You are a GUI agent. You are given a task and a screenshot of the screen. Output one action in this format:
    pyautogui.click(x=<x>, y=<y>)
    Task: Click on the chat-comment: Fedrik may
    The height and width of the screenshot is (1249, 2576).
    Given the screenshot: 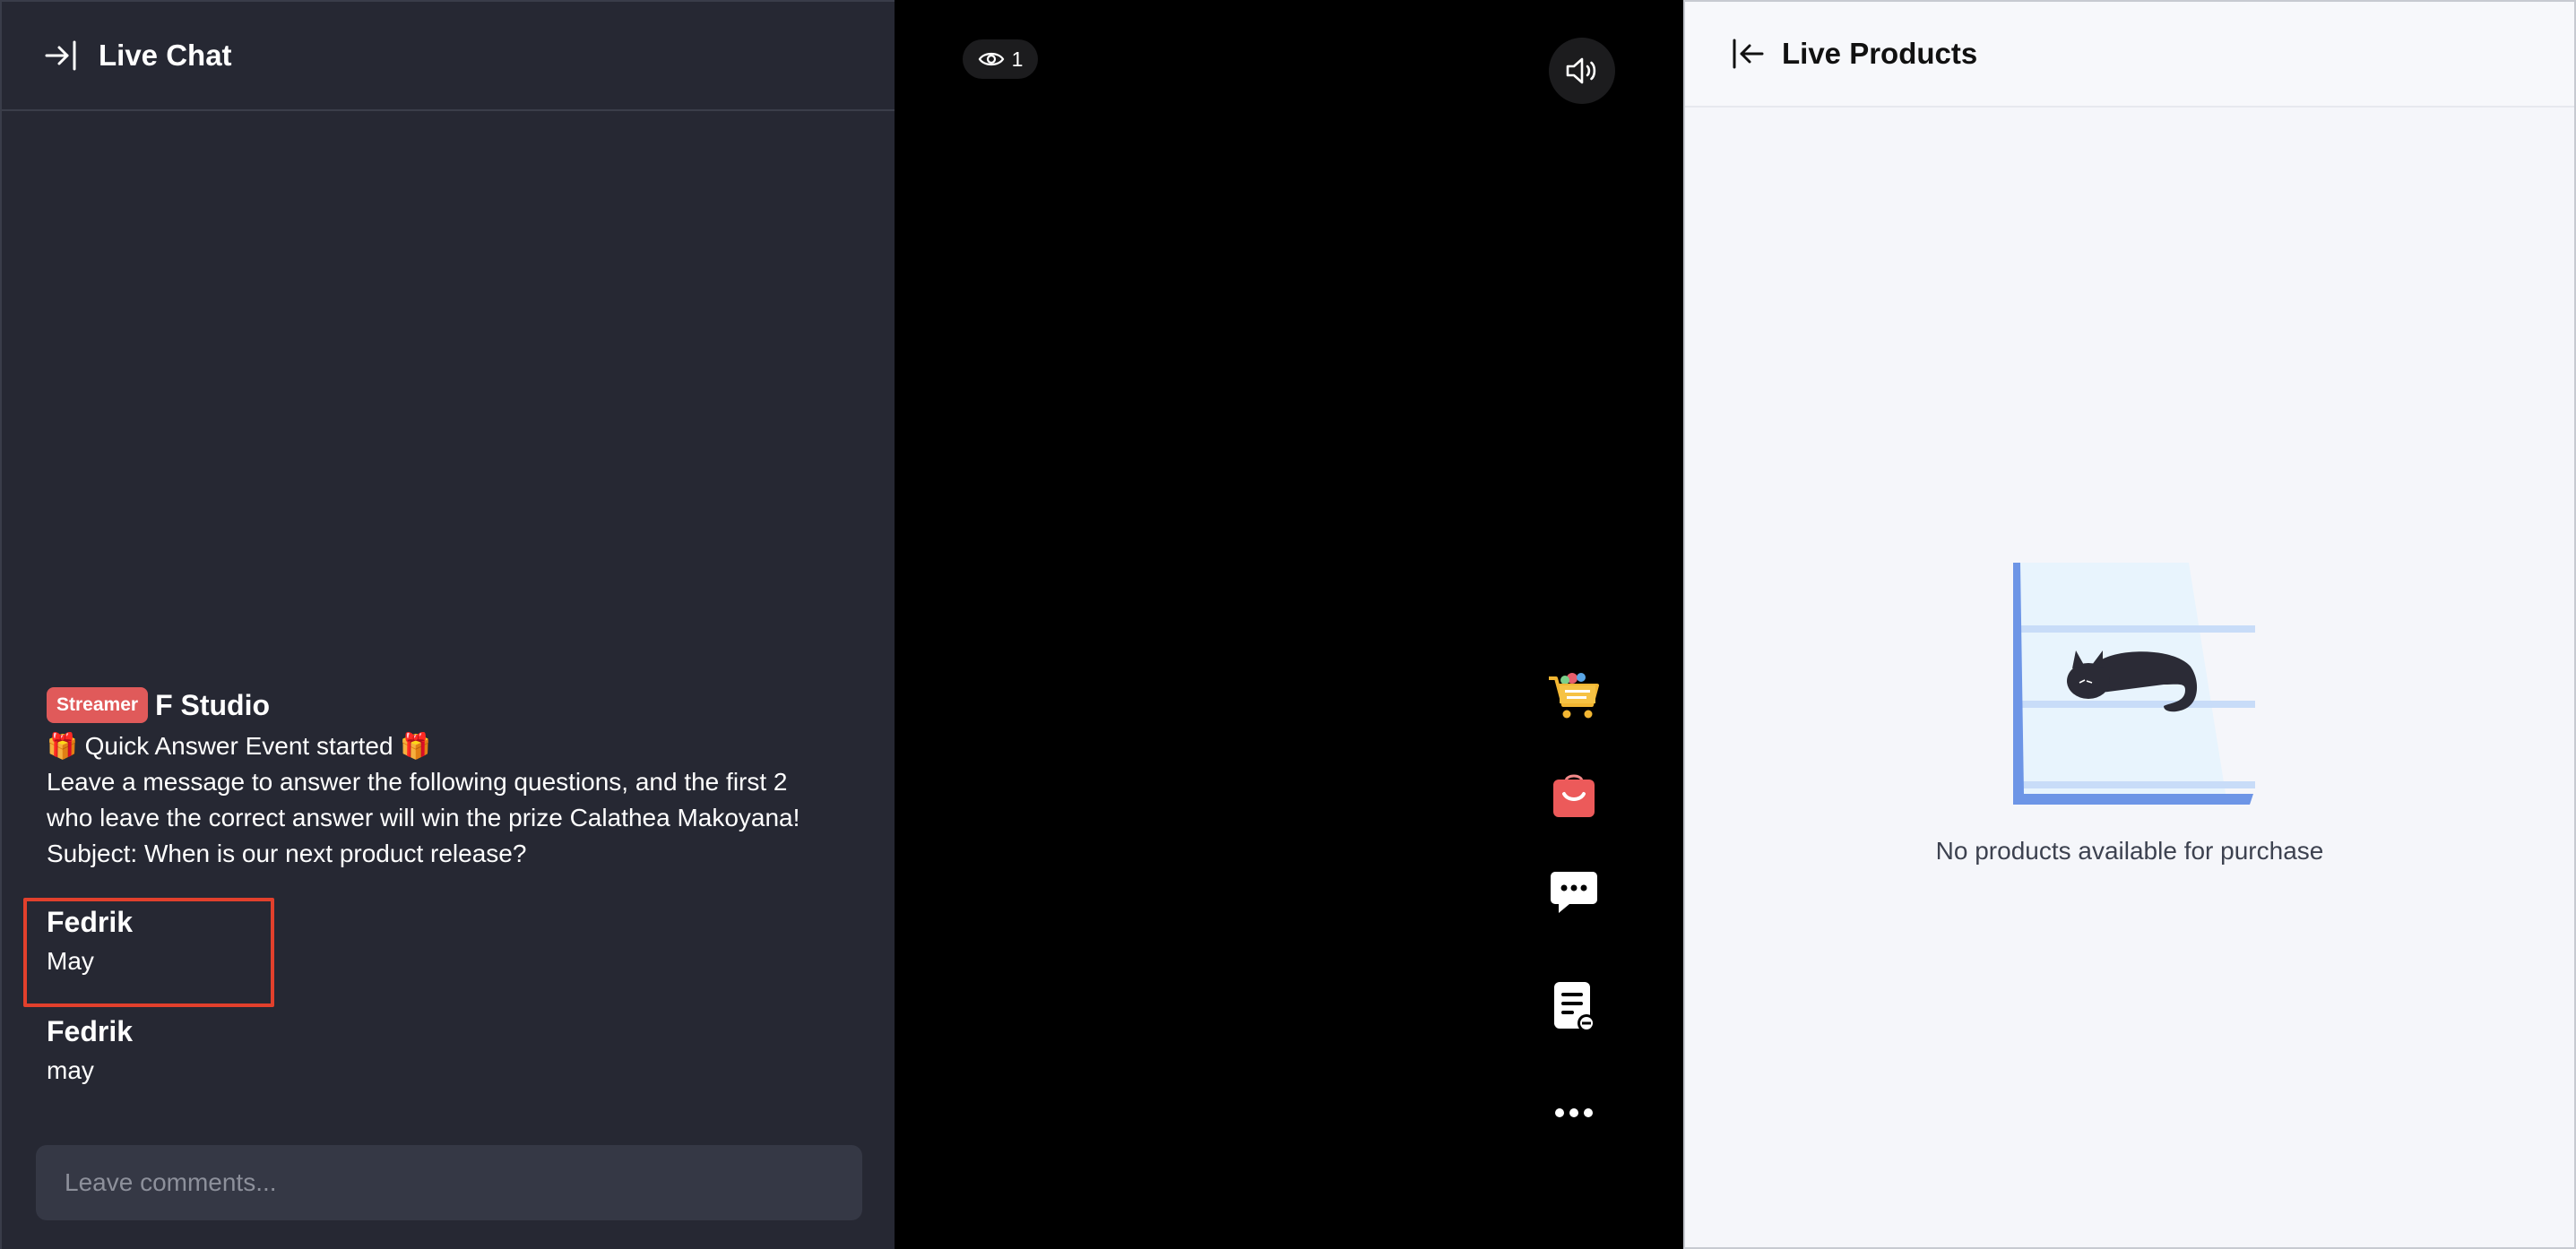 What is the action you would take?
    pyautogui.click(x=453, y=1051)
    